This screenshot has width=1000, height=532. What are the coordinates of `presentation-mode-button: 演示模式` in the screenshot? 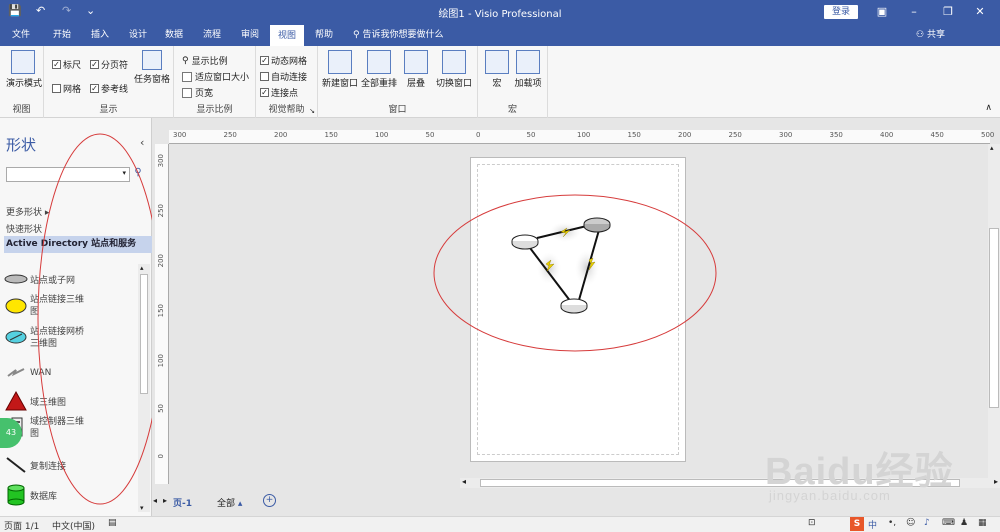 It's located at (24, 69).